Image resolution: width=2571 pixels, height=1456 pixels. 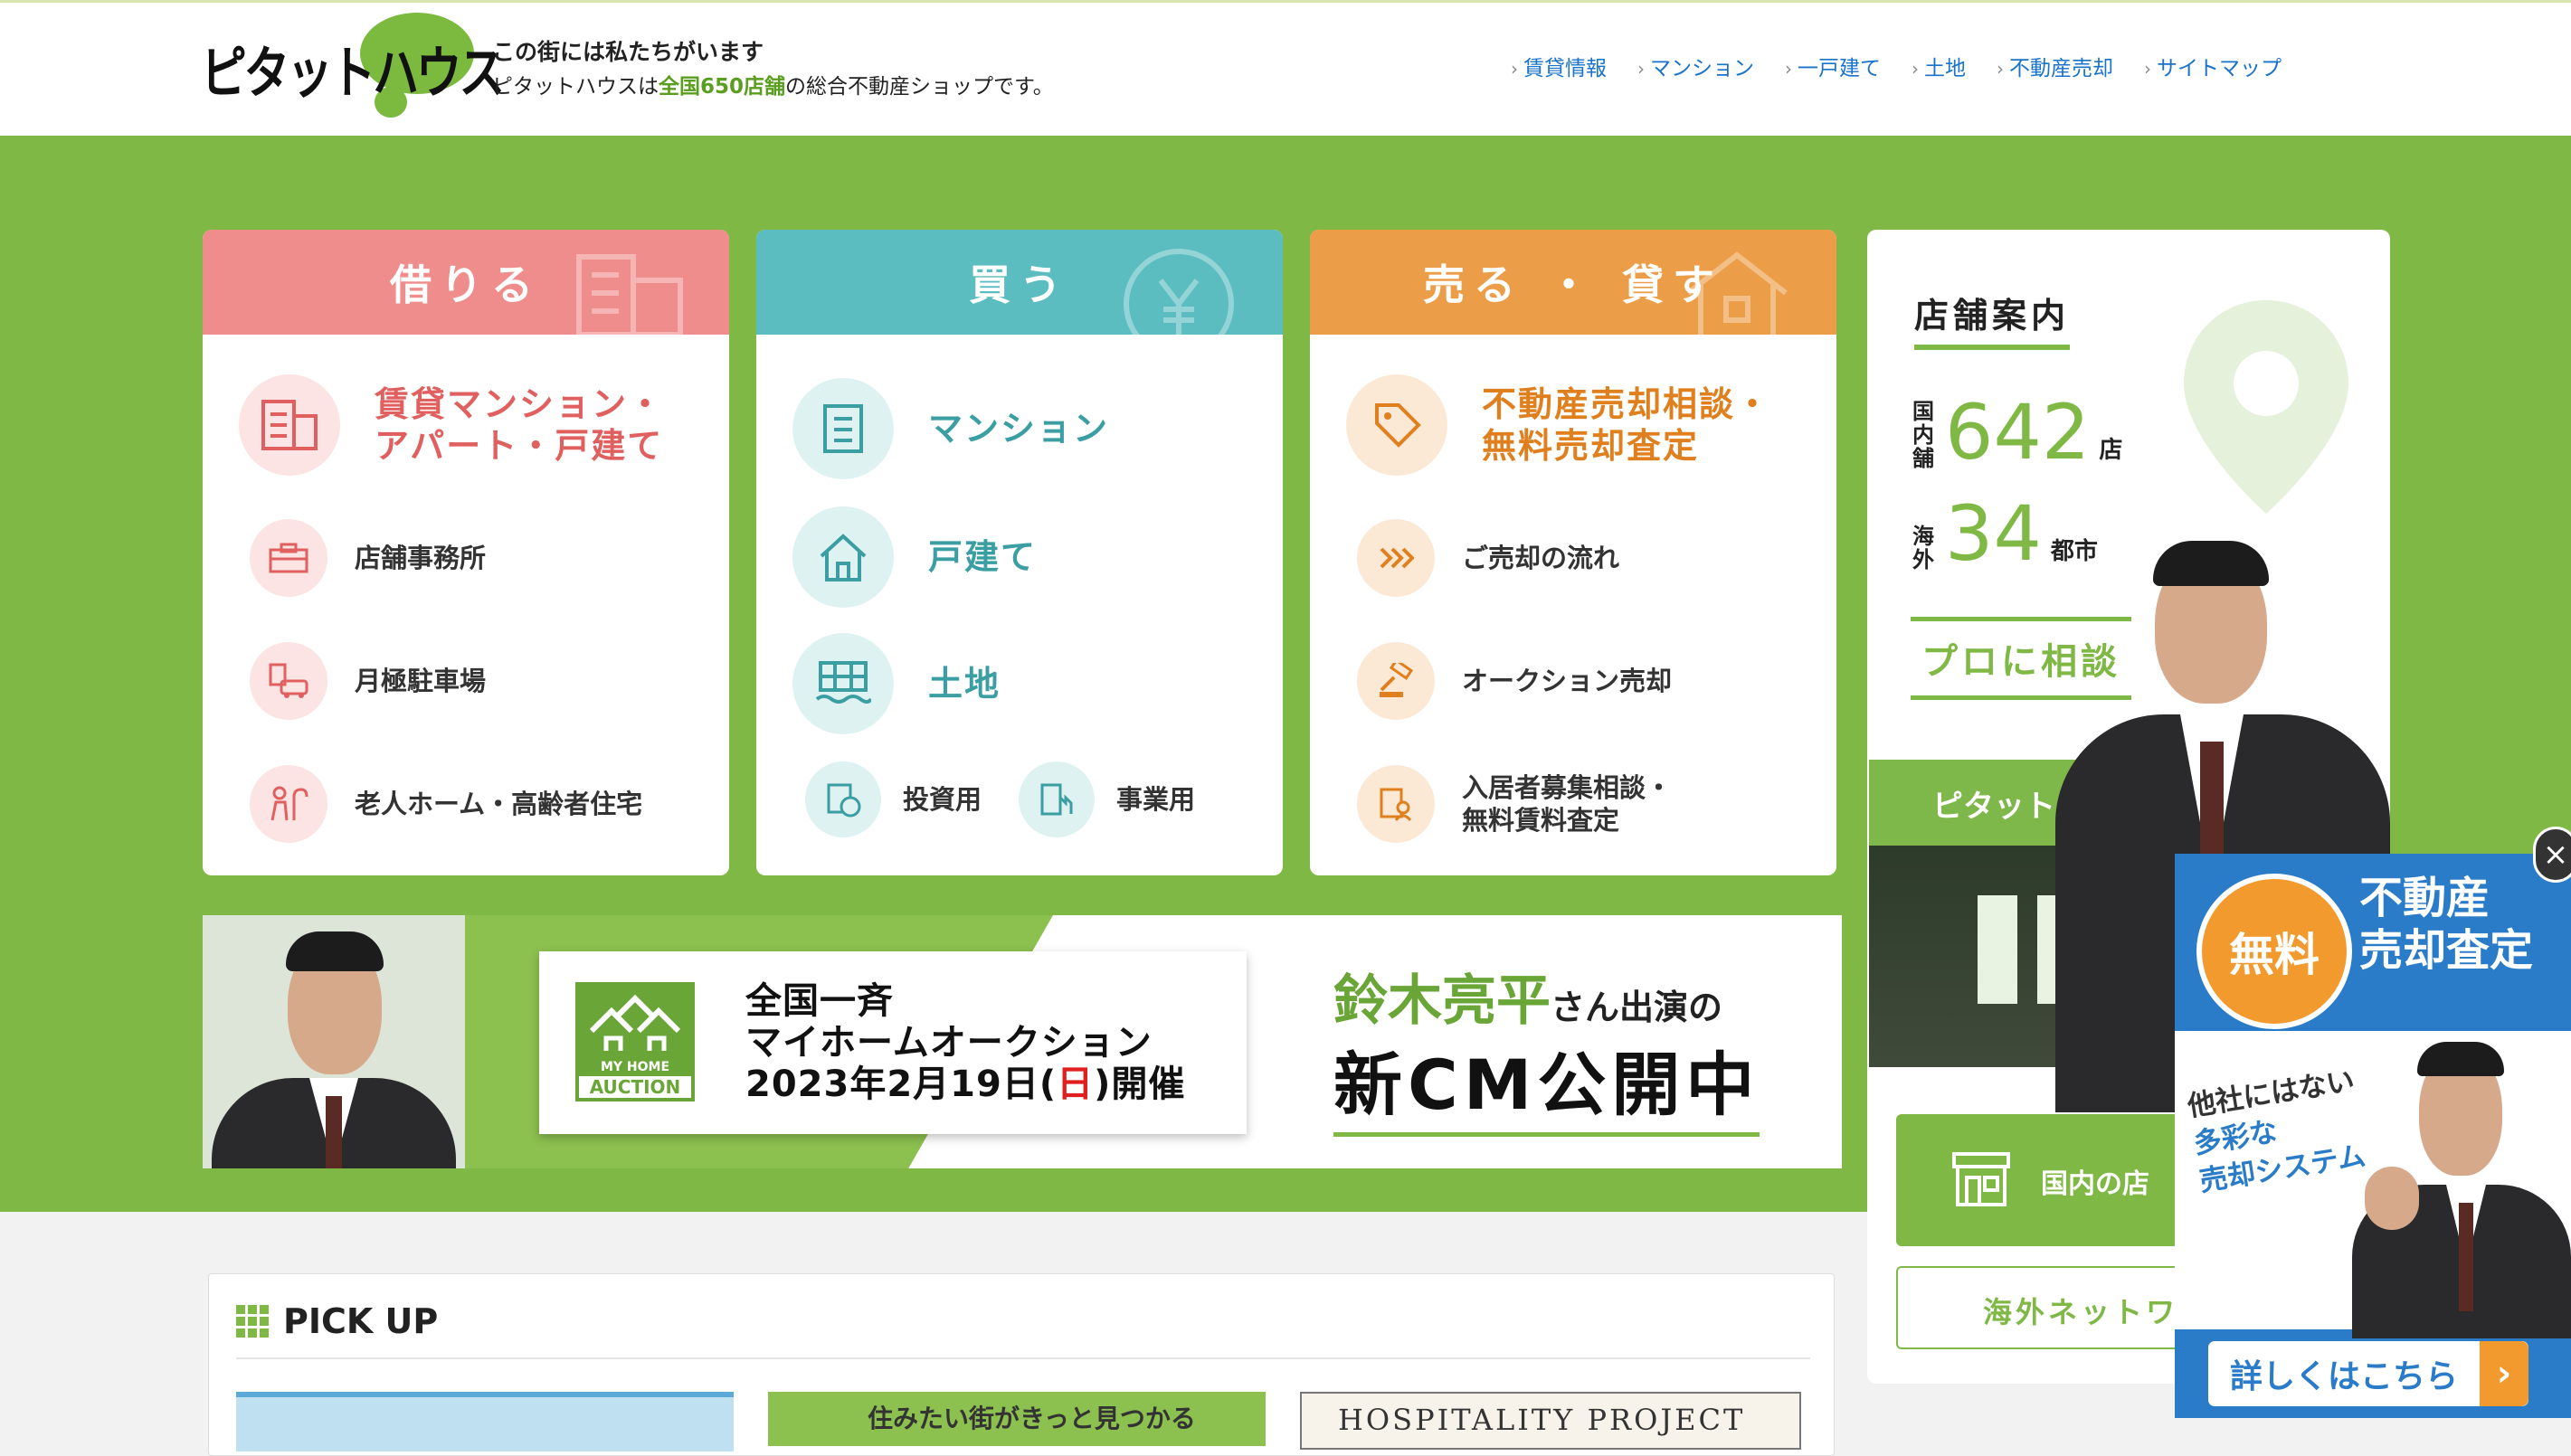 I want to click on rent-card-title: 借りる, so click(x=466, y=285).